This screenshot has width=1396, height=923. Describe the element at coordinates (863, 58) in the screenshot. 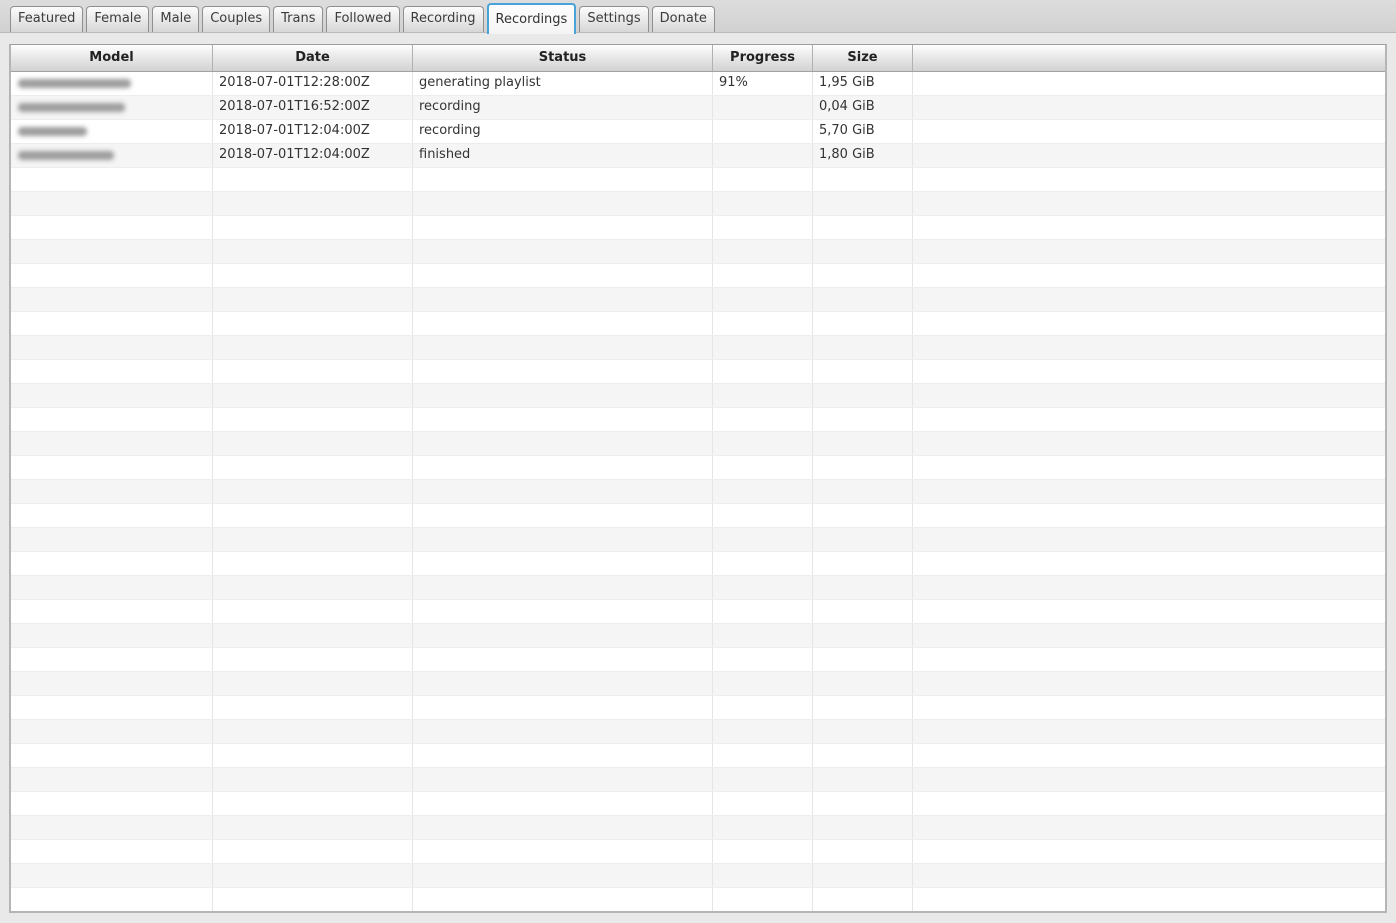

I see `header-cell-size: Size` at that location.